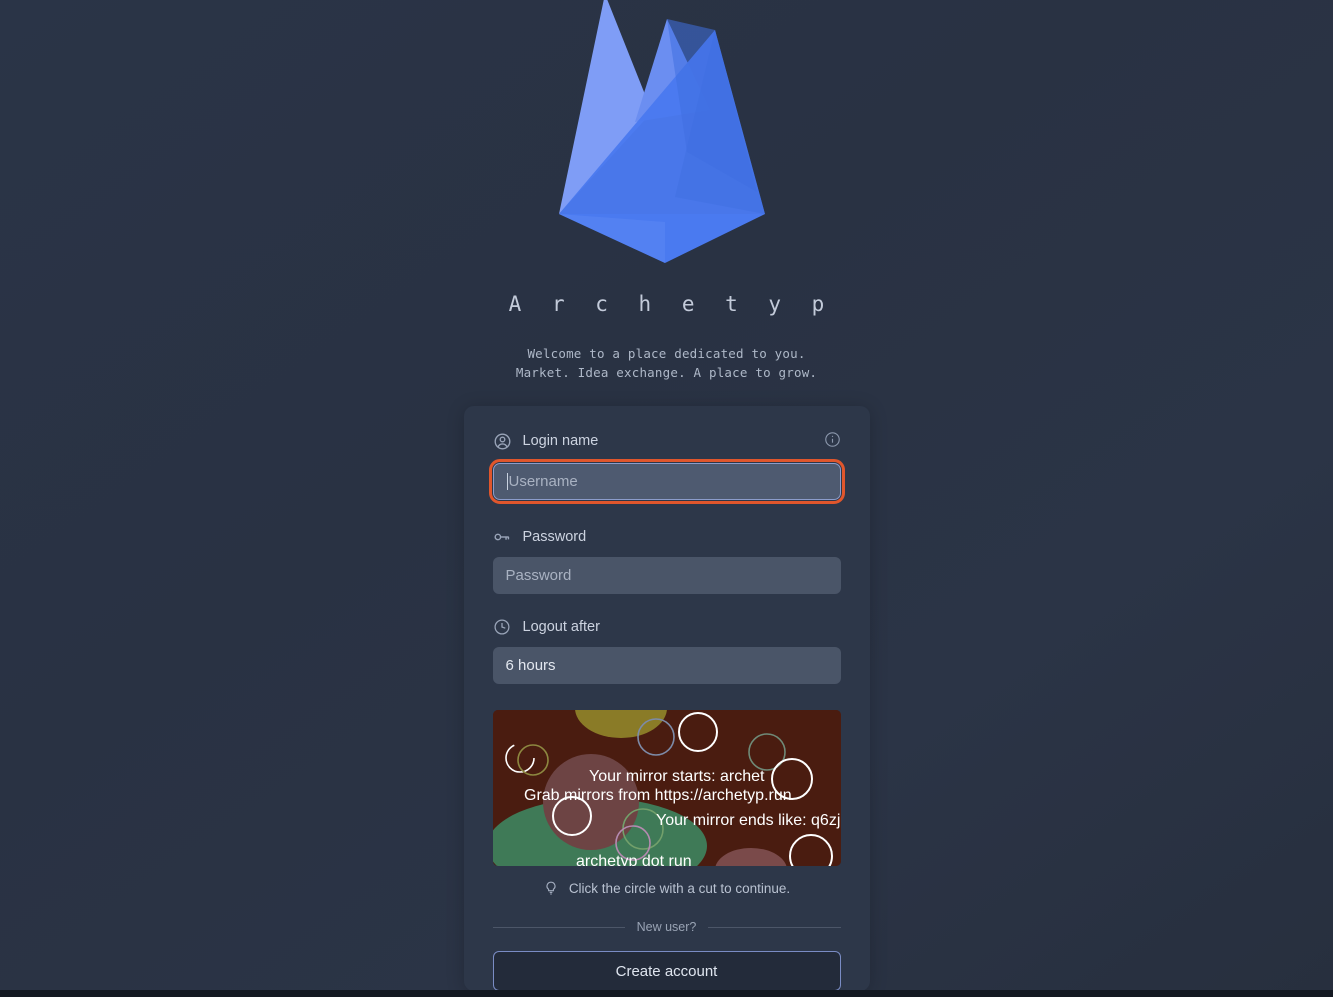 The height and width of the screenshot is (997, 1333). Describe the element at coordinates (667, 138) in the screenshot. I see `archetyp-logo` at that location.